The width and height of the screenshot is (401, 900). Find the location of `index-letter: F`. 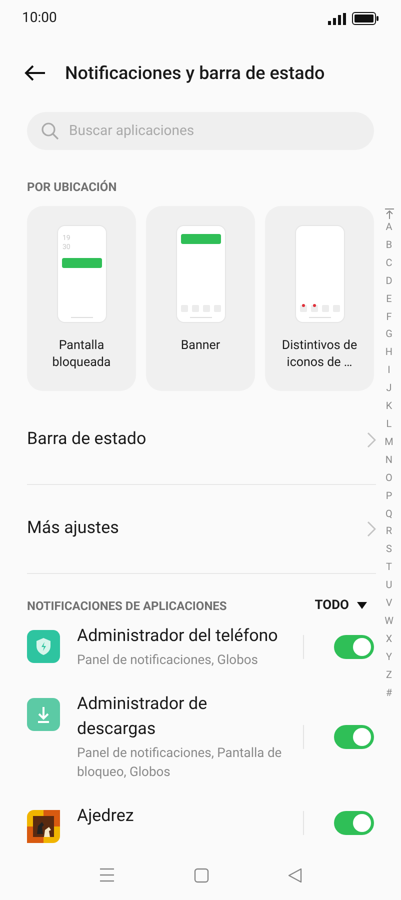

index-letter: F is located at coordinates (389, 317).